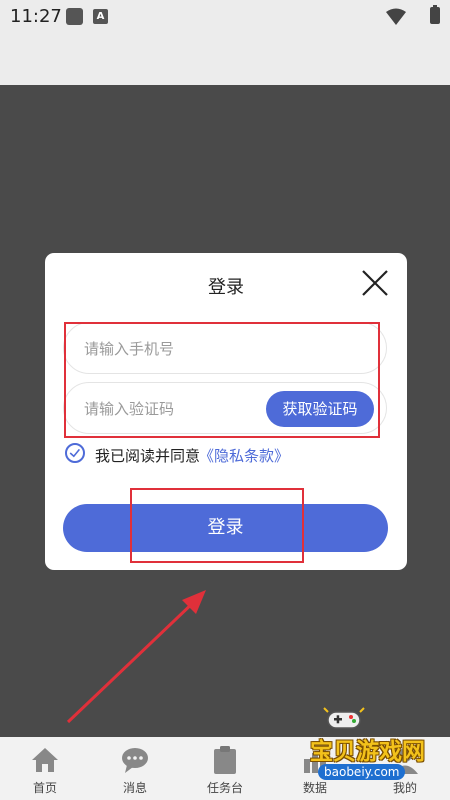 The image size is (450, 800). Describe the element at coordinates (344, 718) in the screenshot. I see `gamepad-logo-icon` at that location.